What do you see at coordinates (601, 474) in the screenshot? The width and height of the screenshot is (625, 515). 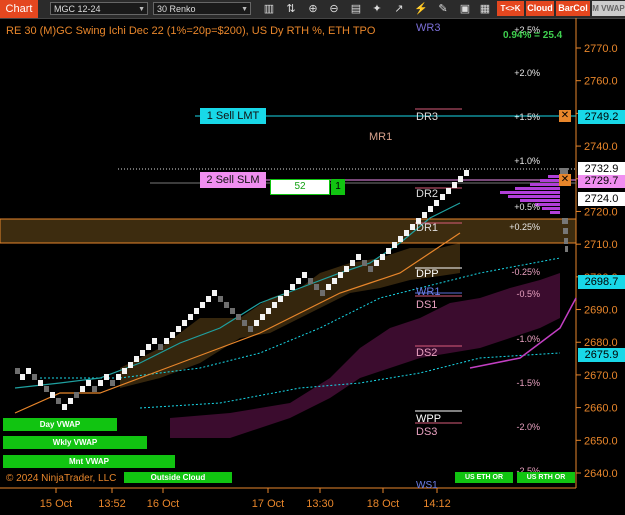 I see `price-tick-label: 2640.0` at bounding box center [601, 474].